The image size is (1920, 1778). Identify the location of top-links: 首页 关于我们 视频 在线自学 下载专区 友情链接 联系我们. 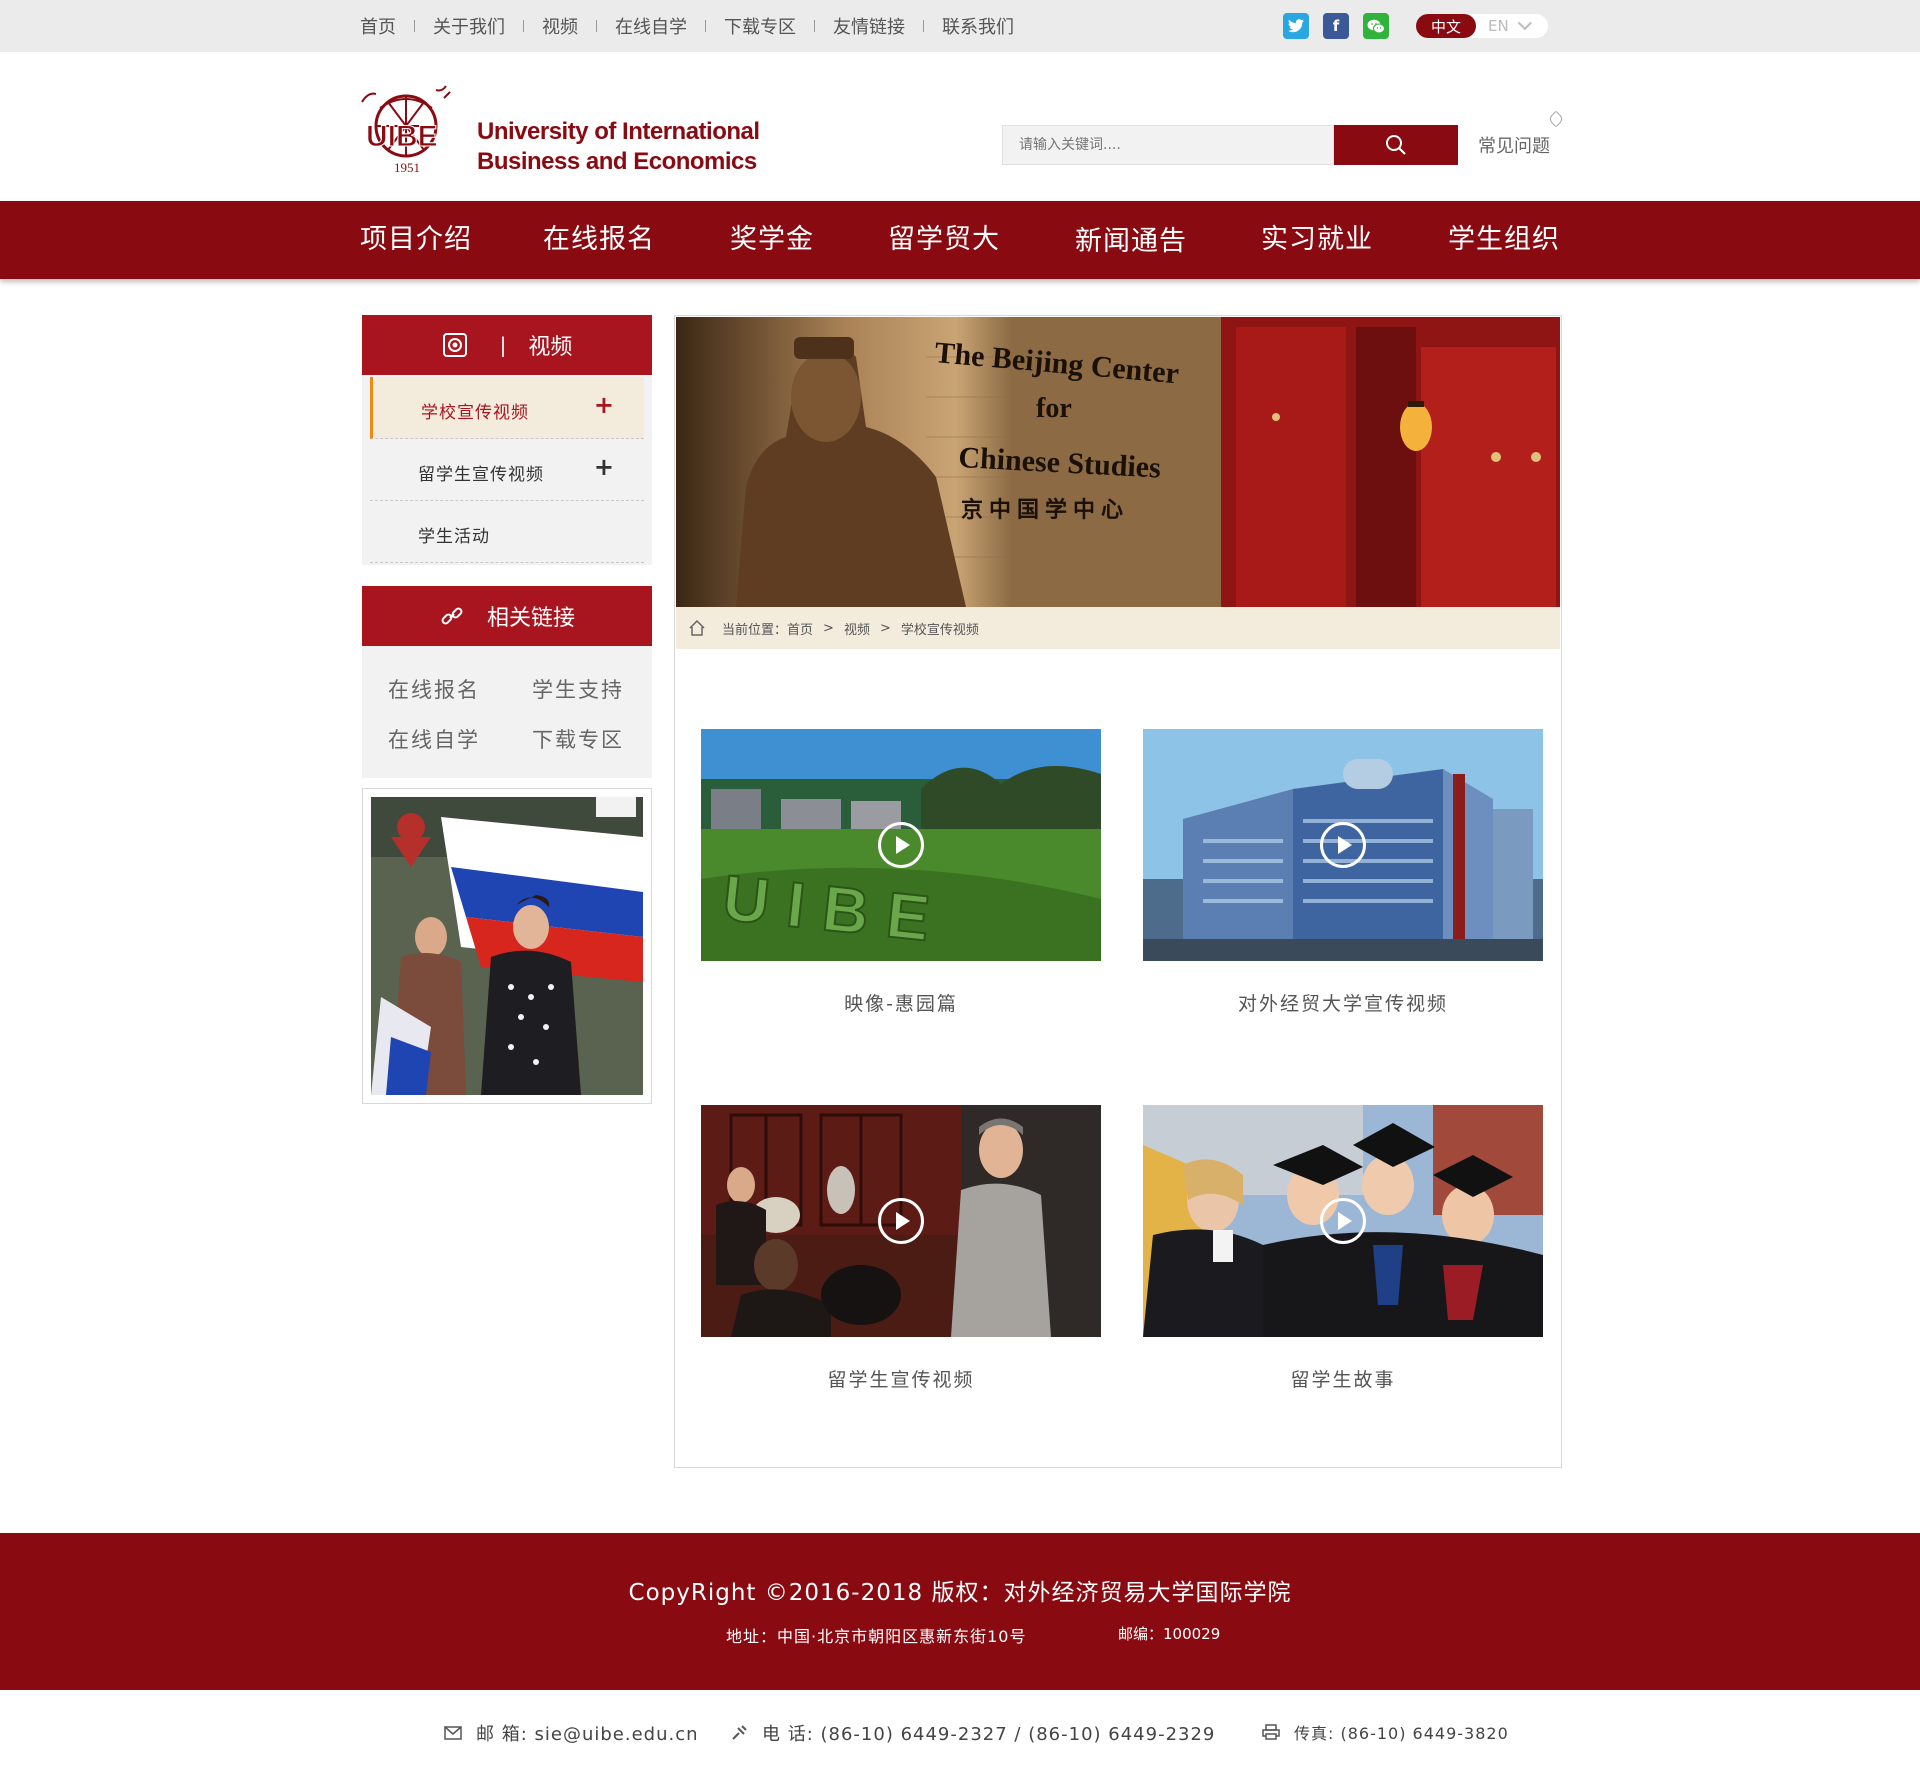
(687, 26).